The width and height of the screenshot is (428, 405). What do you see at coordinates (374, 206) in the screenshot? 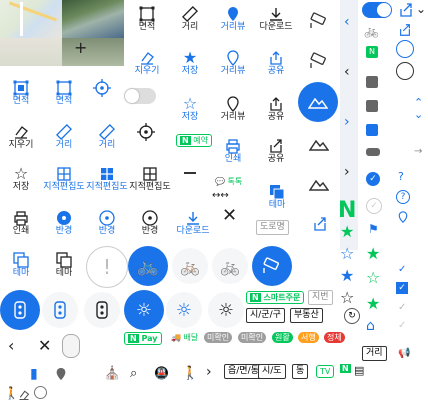
I see `check-circle-gray-icon: ✓` at bounding box center [374, 206].